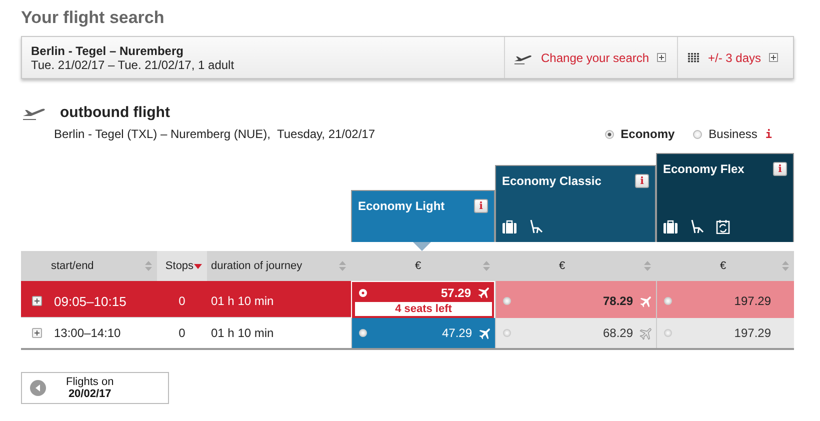  I want to click on flight-time: 09:05–10:15, so click(90, 301).